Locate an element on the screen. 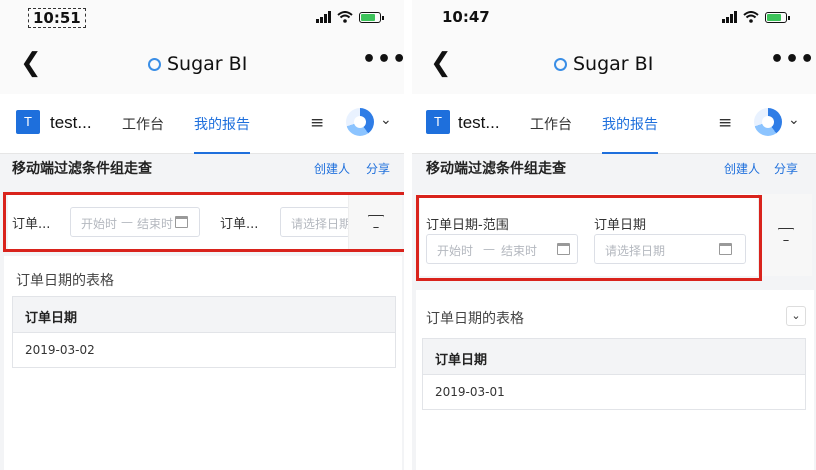 This screenshot has width=816, height=470. data-table: 订单日期 2019-03-02 is located at coordinates (204, 332).